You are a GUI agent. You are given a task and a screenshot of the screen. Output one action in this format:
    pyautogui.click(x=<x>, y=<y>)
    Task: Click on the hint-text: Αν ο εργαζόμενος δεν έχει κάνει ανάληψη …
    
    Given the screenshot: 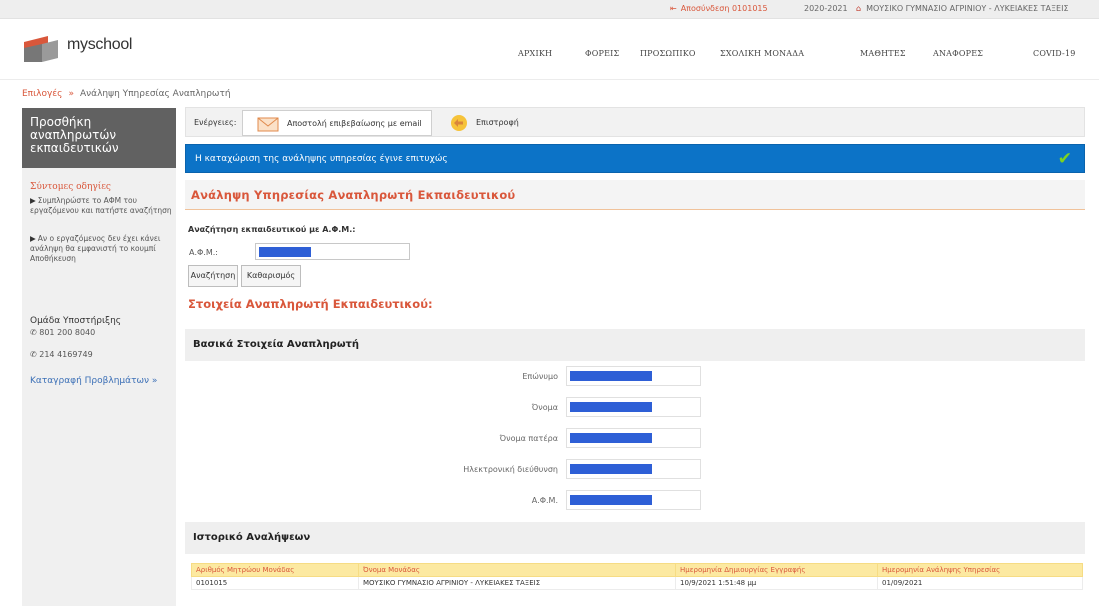 What is the action you would take?
    pyautogui.click(x=95, y=248)
    